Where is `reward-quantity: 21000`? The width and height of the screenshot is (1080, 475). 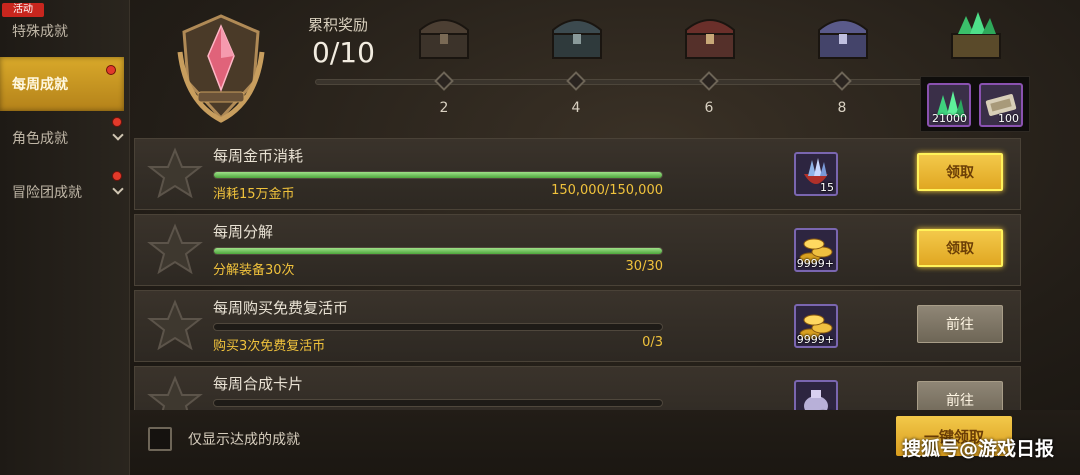 reward-quantity: 21000 is located at coordinates (949, 118).